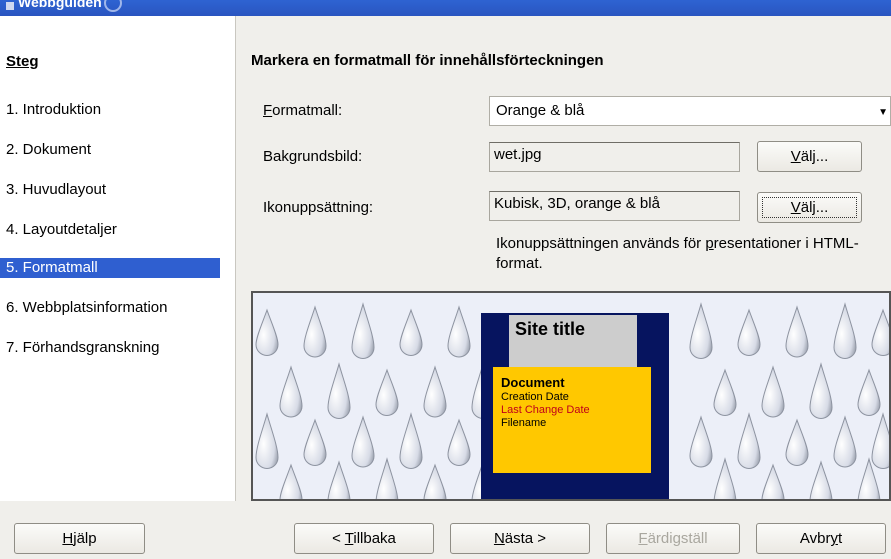 This screenshot has height=559, width=891. What do you see at coordinates (540, 110) in the screenshot?
I see `formatmall-value: Orange & blå` at bounding box center [540, 110].